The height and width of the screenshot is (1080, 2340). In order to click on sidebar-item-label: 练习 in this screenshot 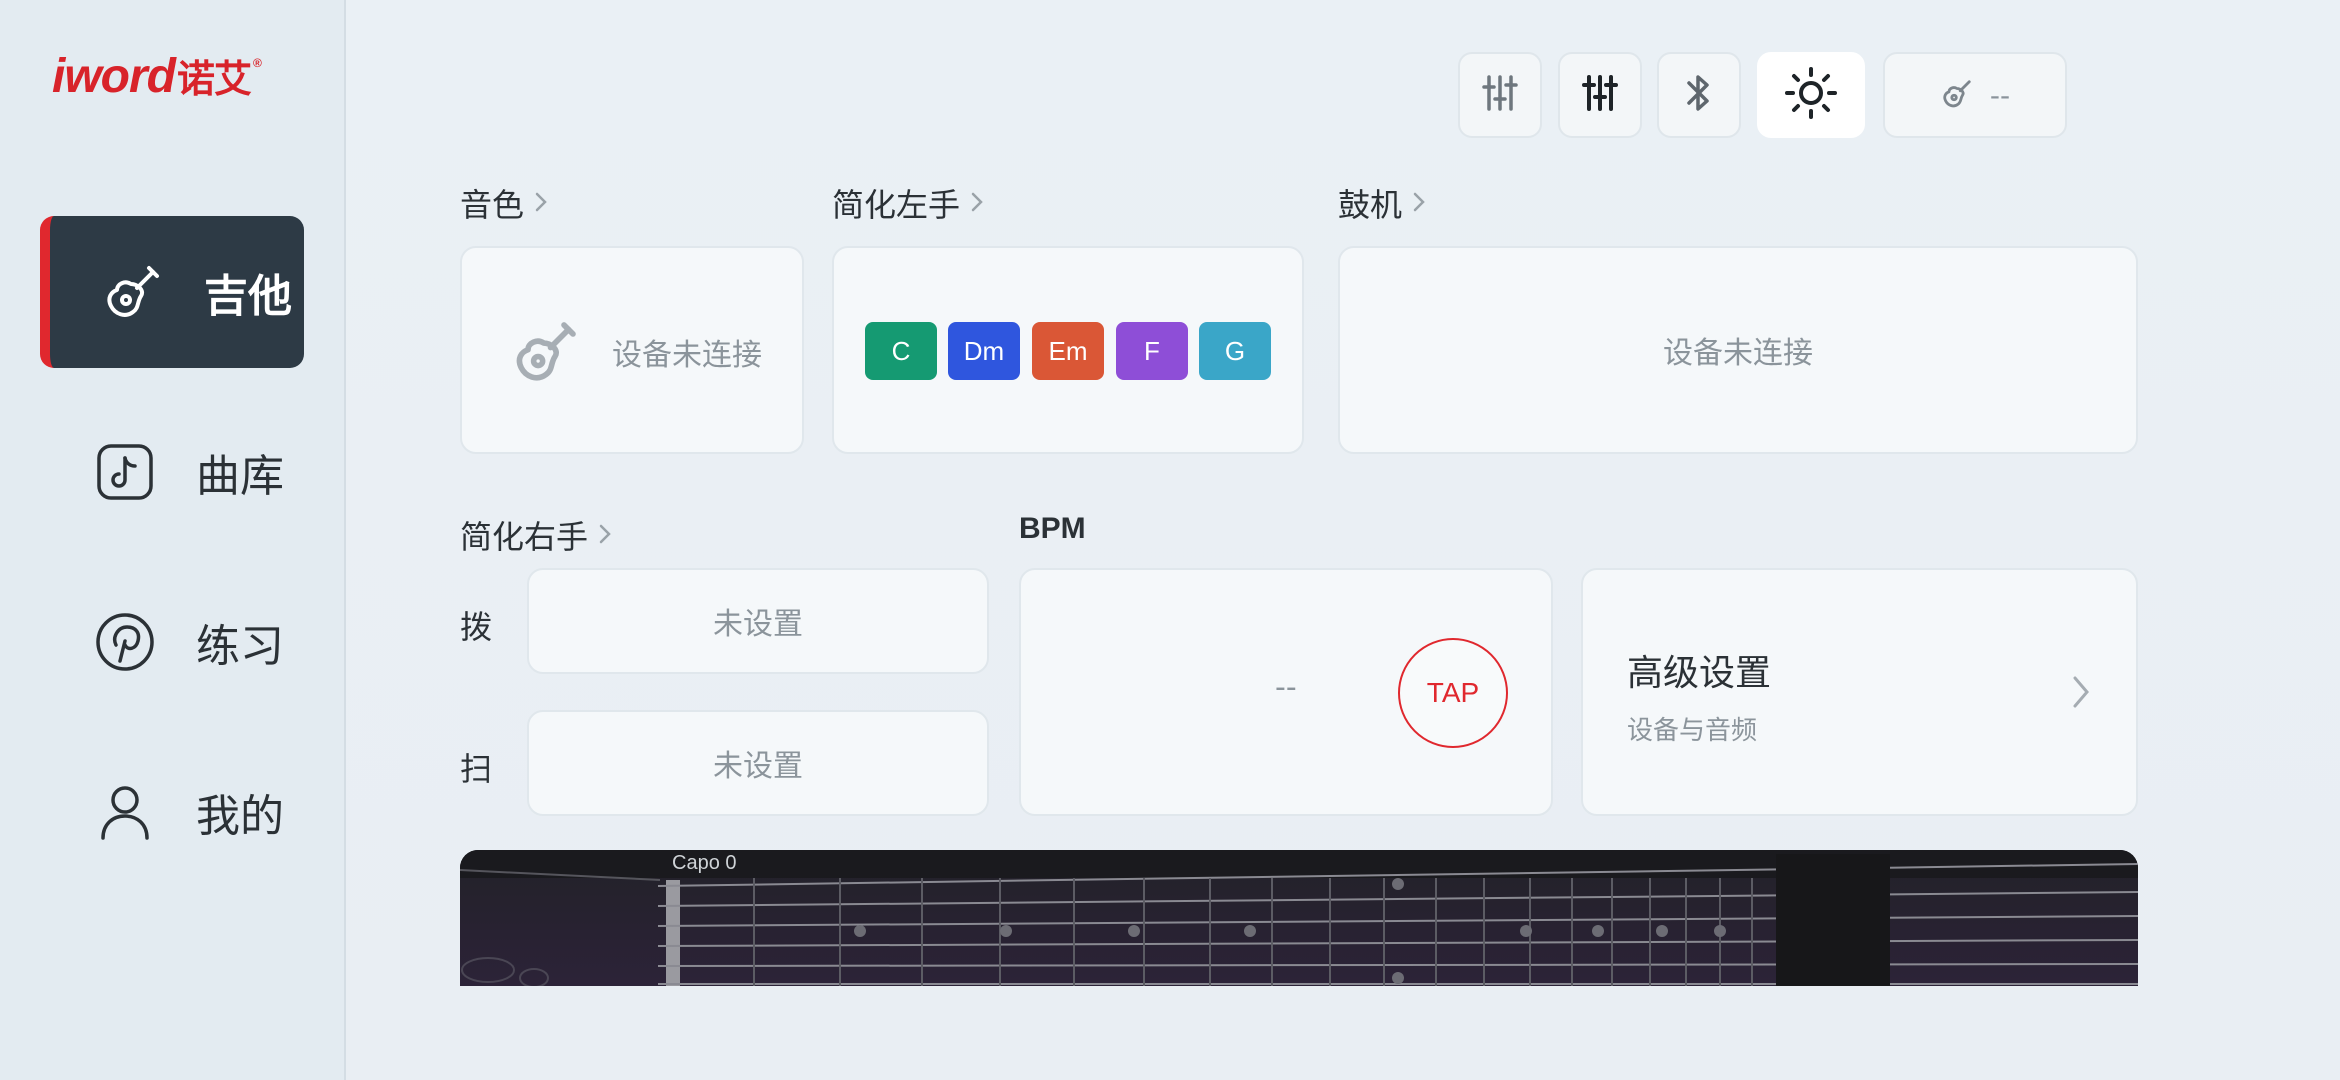, I will do `click(240, 646)`.